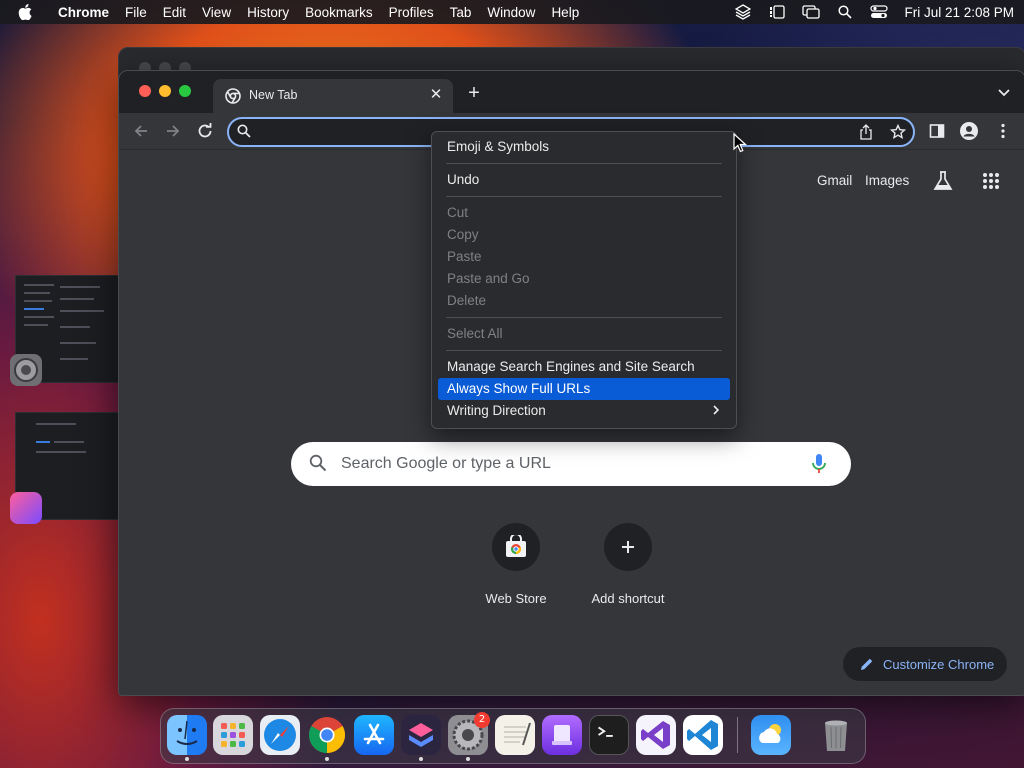 This screenshot has height=768, width=1024. Describe the element at coordinates (436, 95) in the screenshot. I see `close-tab-icon: ✕` at that location.